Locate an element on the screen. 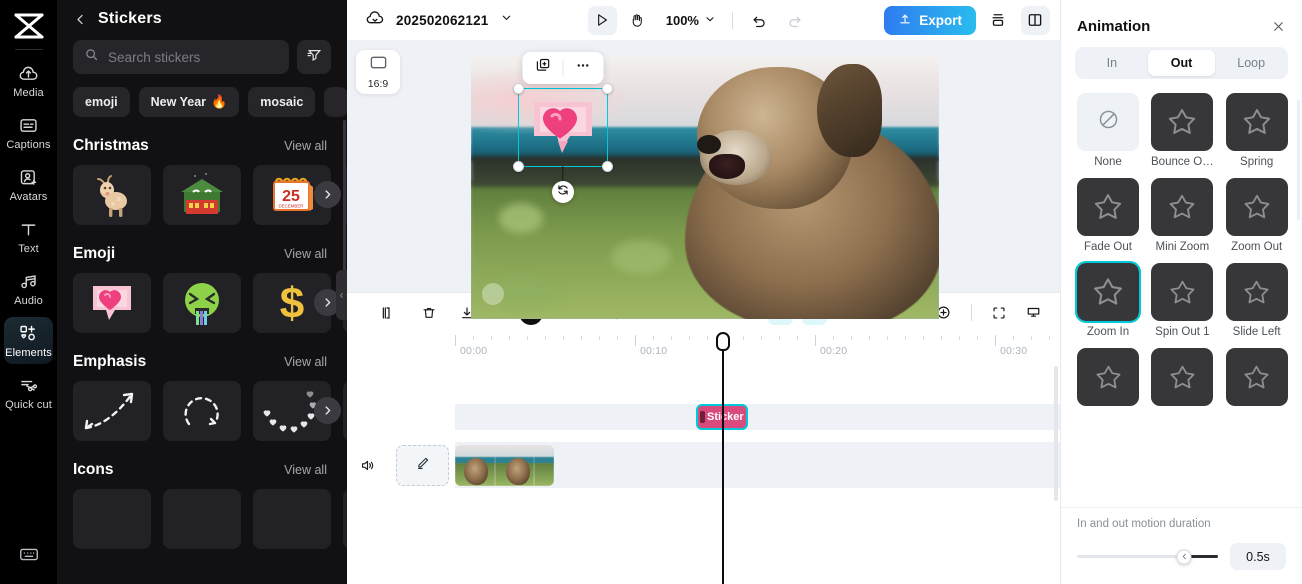  capcut-logo-icon is located at coordinates (29, 26).